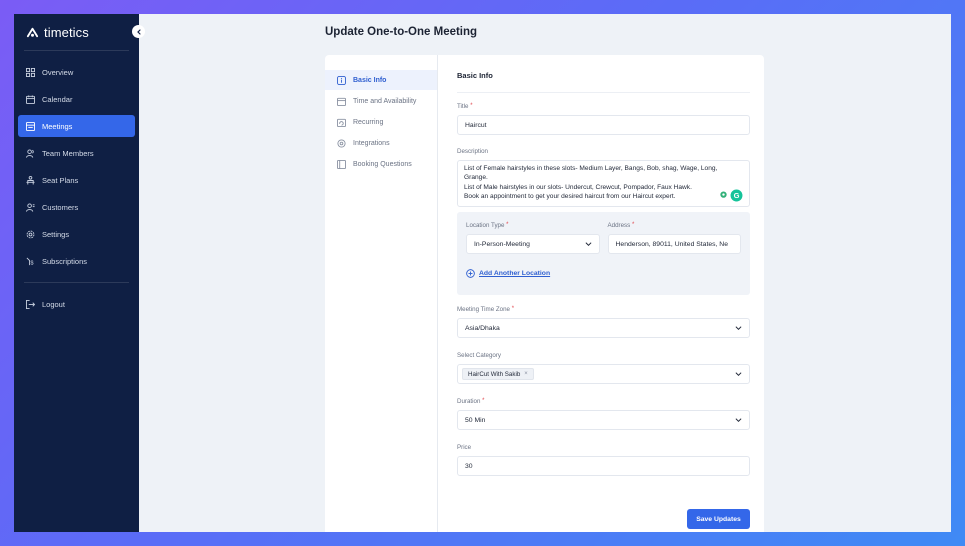 The image size is (965, 546). I want to click on sidebar-item-team-members: Team Members, so click(76, 153).